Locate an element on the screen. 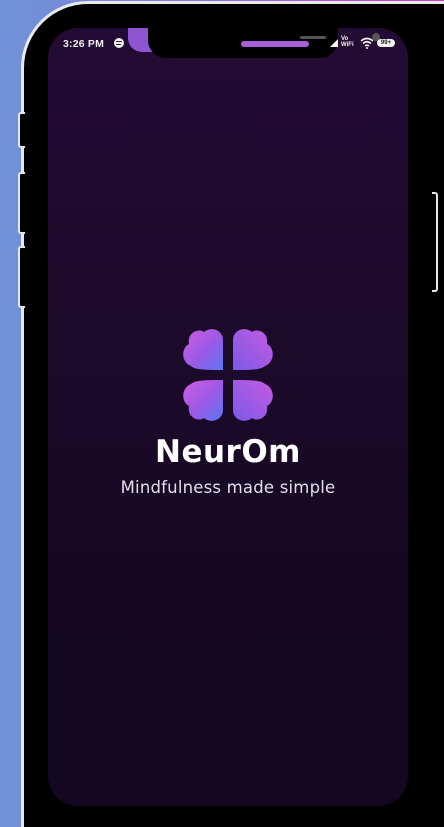 This screenshot has height=827, width=444. app-tagline: Mindfulness made simple is located at coordinates (228, 487).